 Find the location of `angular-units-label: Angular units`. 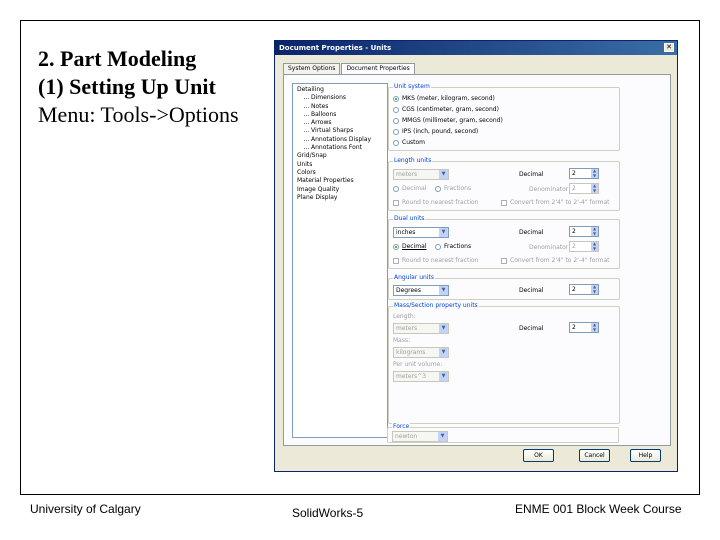

angular-units-label: Angular units is located at coordinates (414, 277).